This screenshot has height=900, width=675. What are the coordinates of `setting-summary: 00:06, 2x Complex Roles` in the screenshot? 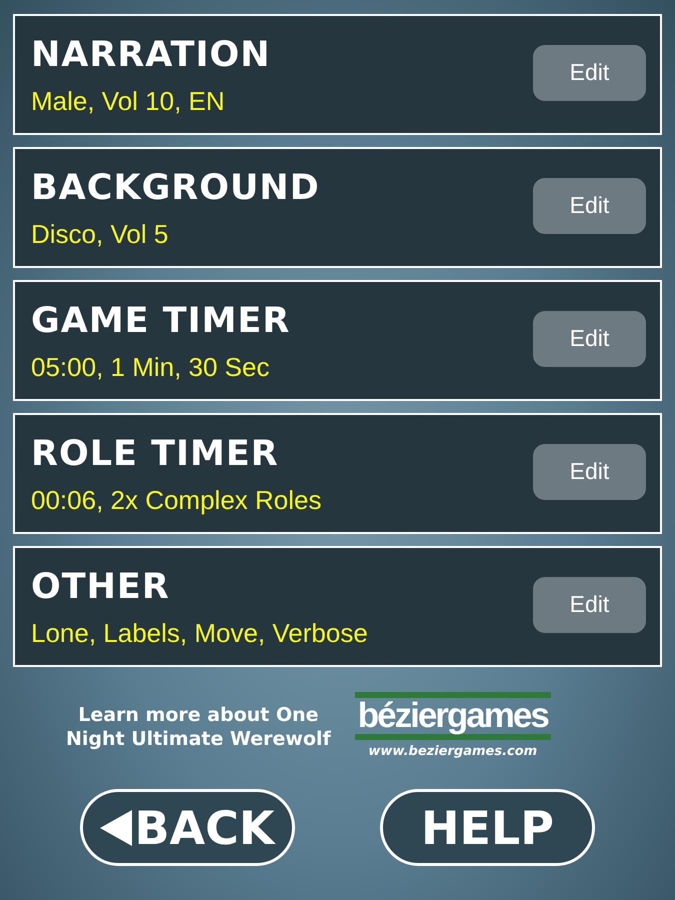 It's located at (176, 500).